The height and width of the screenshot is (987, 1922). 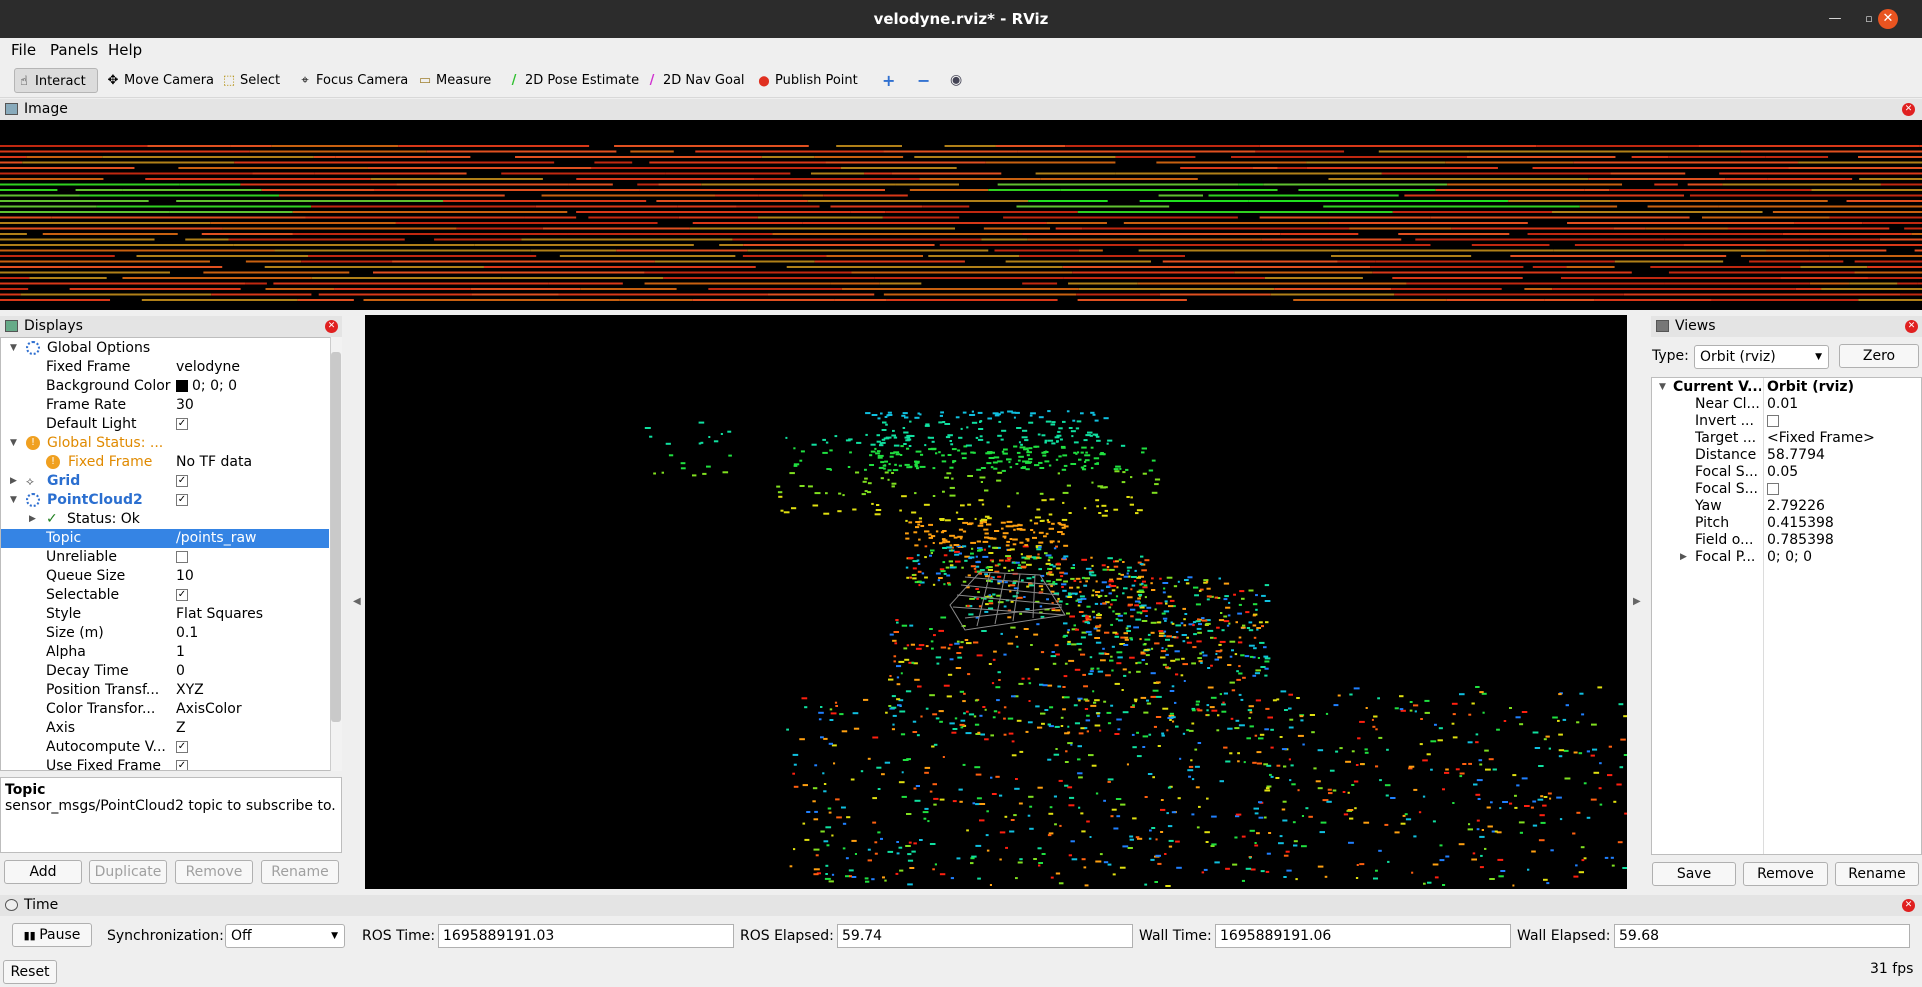 I want to click on select-tool: ⬚ Select, so click(x=250, y=80).